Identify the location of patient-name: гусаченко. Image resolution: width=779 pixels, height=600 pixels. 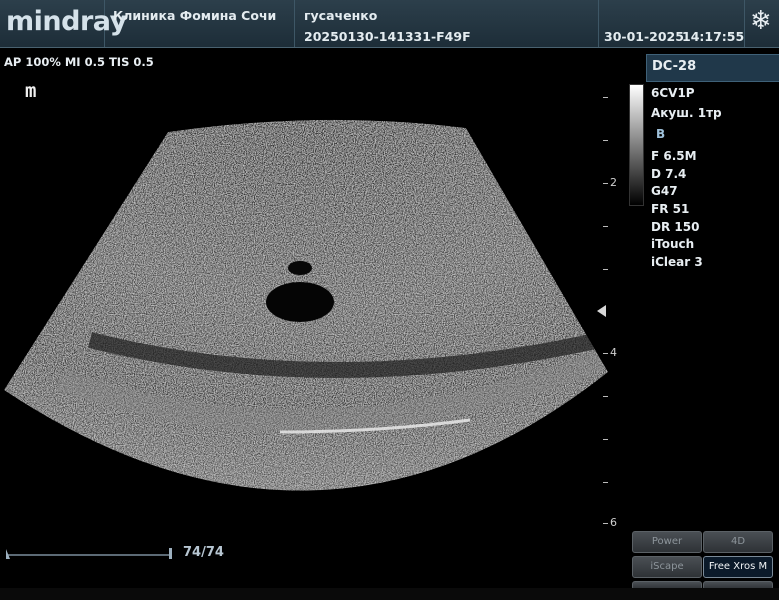
(341, 15).